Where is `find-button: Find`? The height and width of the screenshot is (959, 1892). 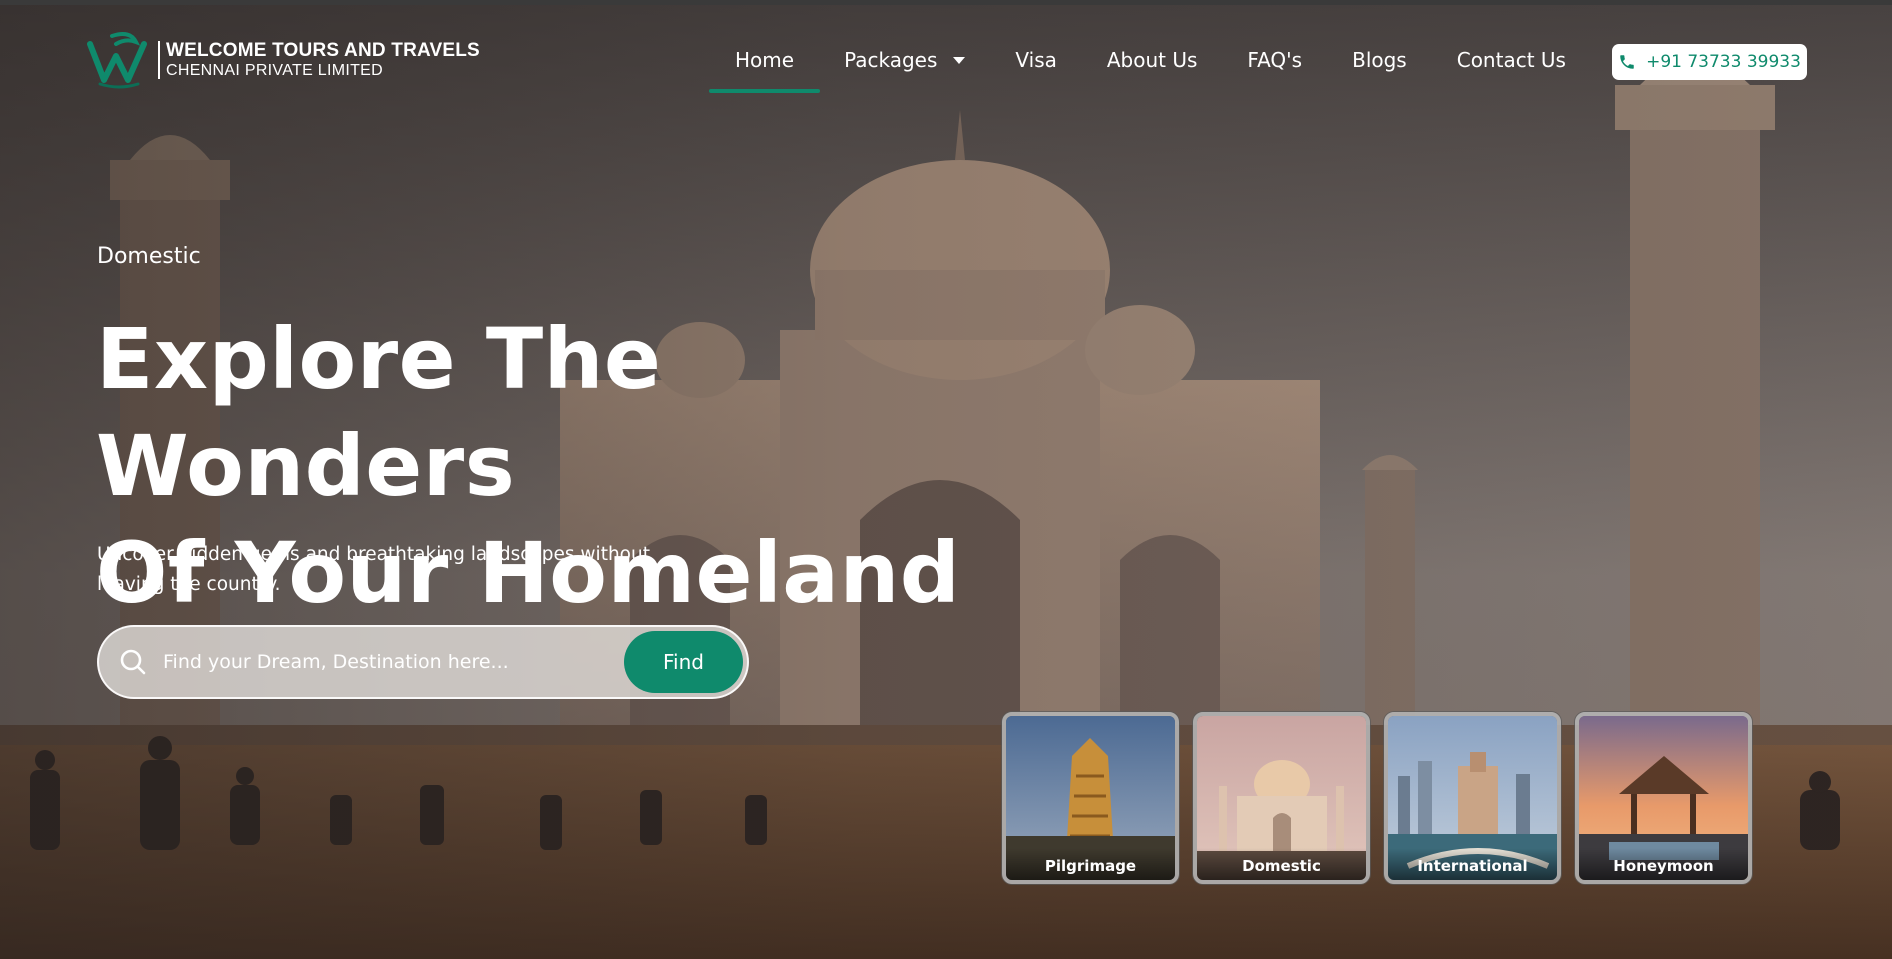
find-button: Find is located at coordinates (683, 662).